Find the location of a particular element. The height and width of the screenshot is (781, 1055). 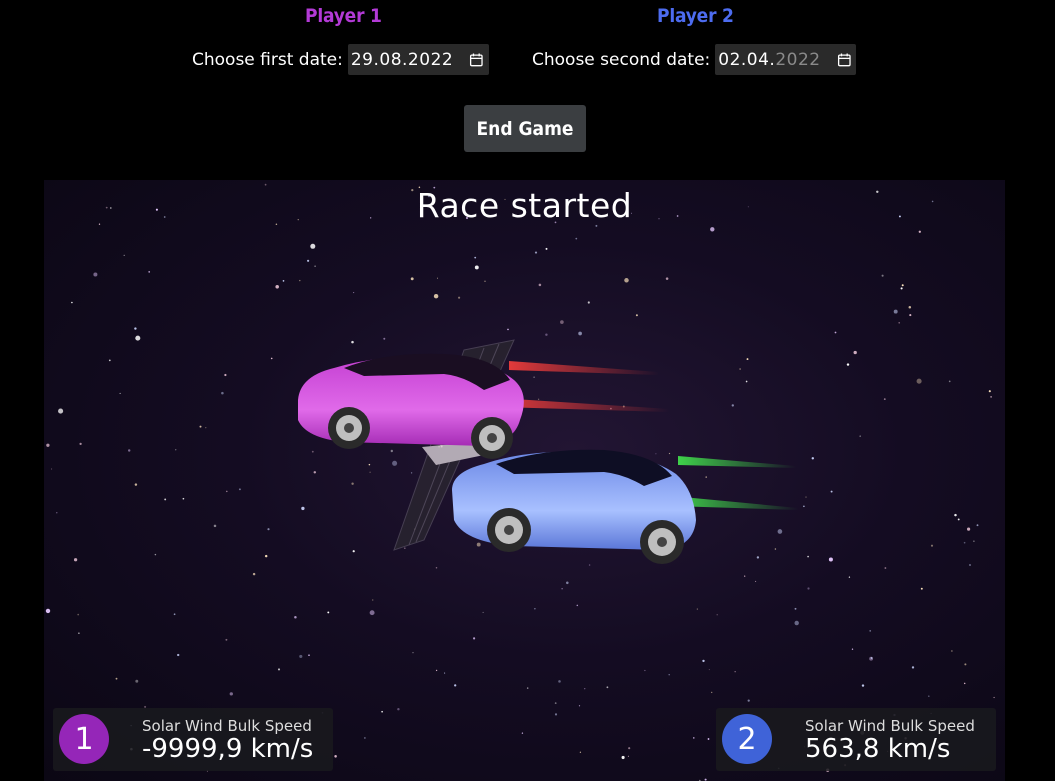

first-date-input: 29.08.2022 is located at coordinates (418, 59).